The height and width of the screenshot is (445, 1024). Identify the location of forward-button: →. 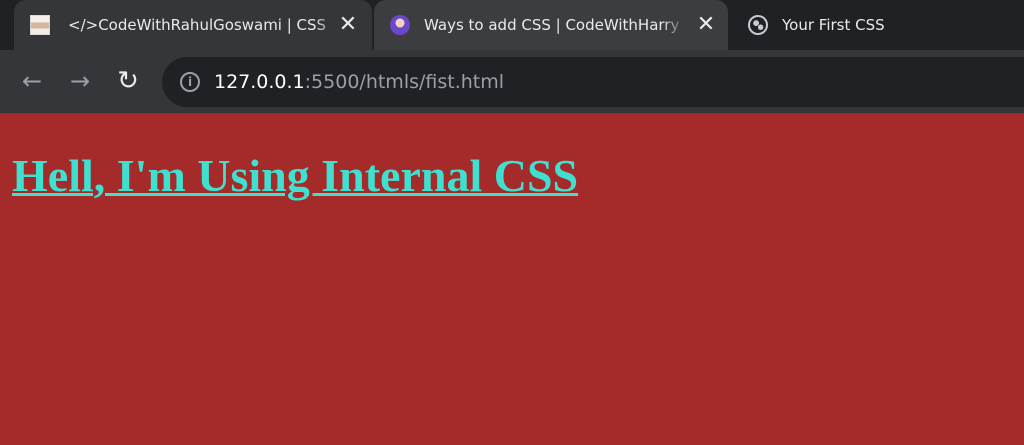
(80, 81).